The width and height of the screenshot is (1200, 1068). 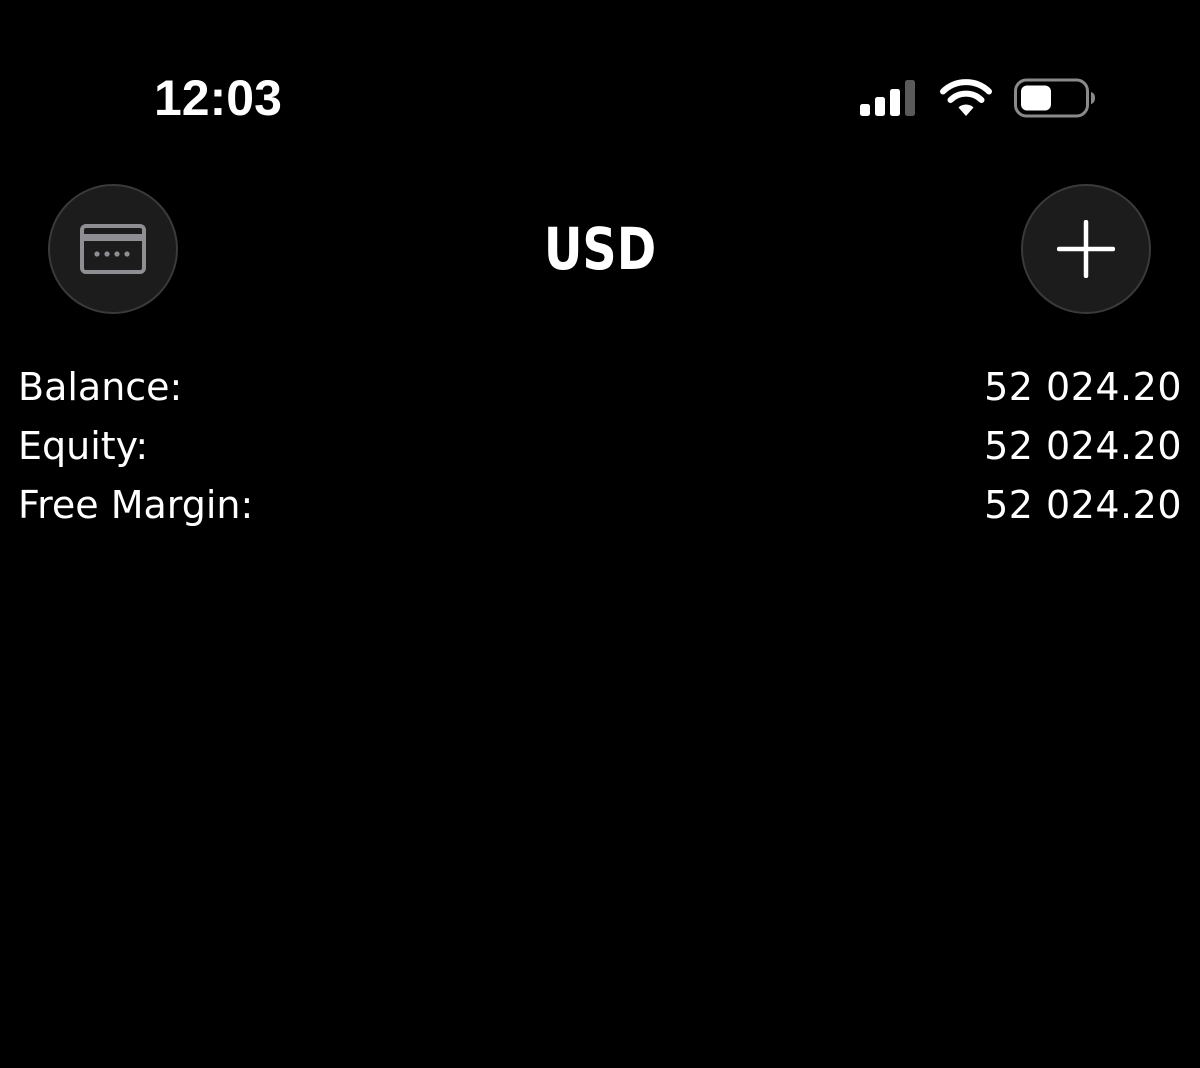 What do you see at coordinates (600, 505) in the screenshot?
I see `free-margin-row: Free Margin: 52 024.20` at bounding box center [600, 505].